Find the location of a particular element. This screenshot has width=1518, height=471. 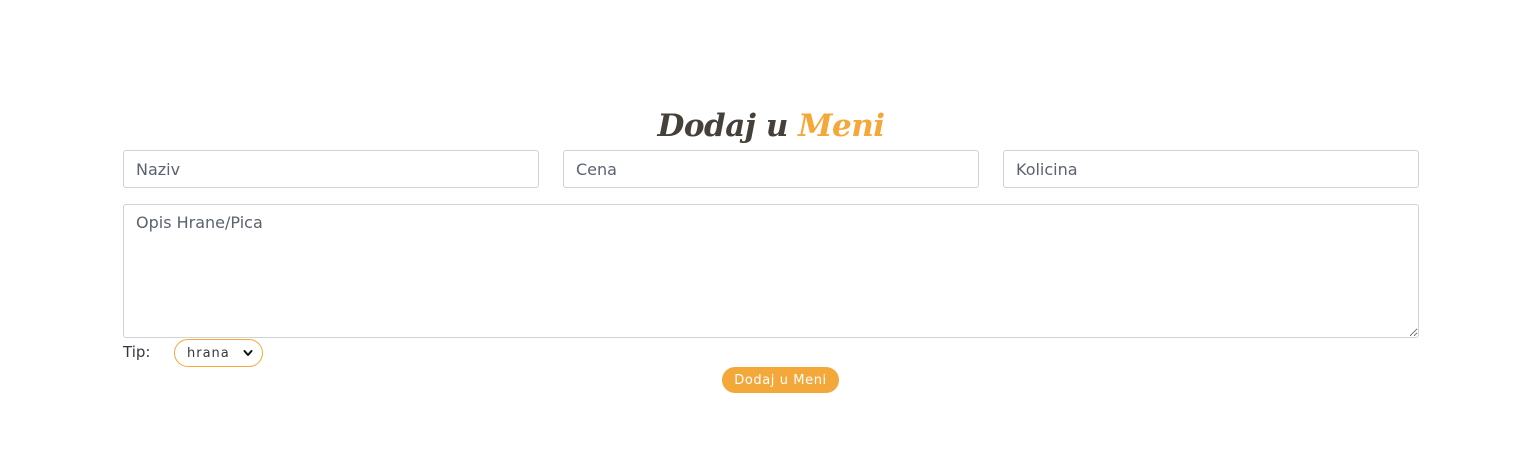

title-part-dodaj: Dodaj u is located at coordinates (722, 125).